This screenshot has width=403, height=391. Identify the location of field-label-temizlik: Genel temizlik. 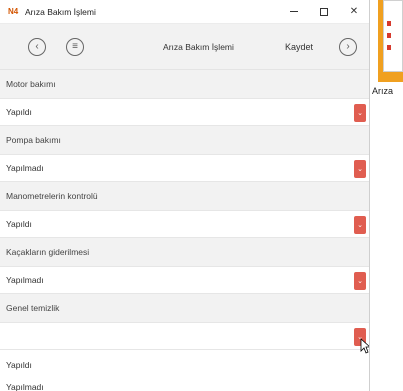
(184, 308).